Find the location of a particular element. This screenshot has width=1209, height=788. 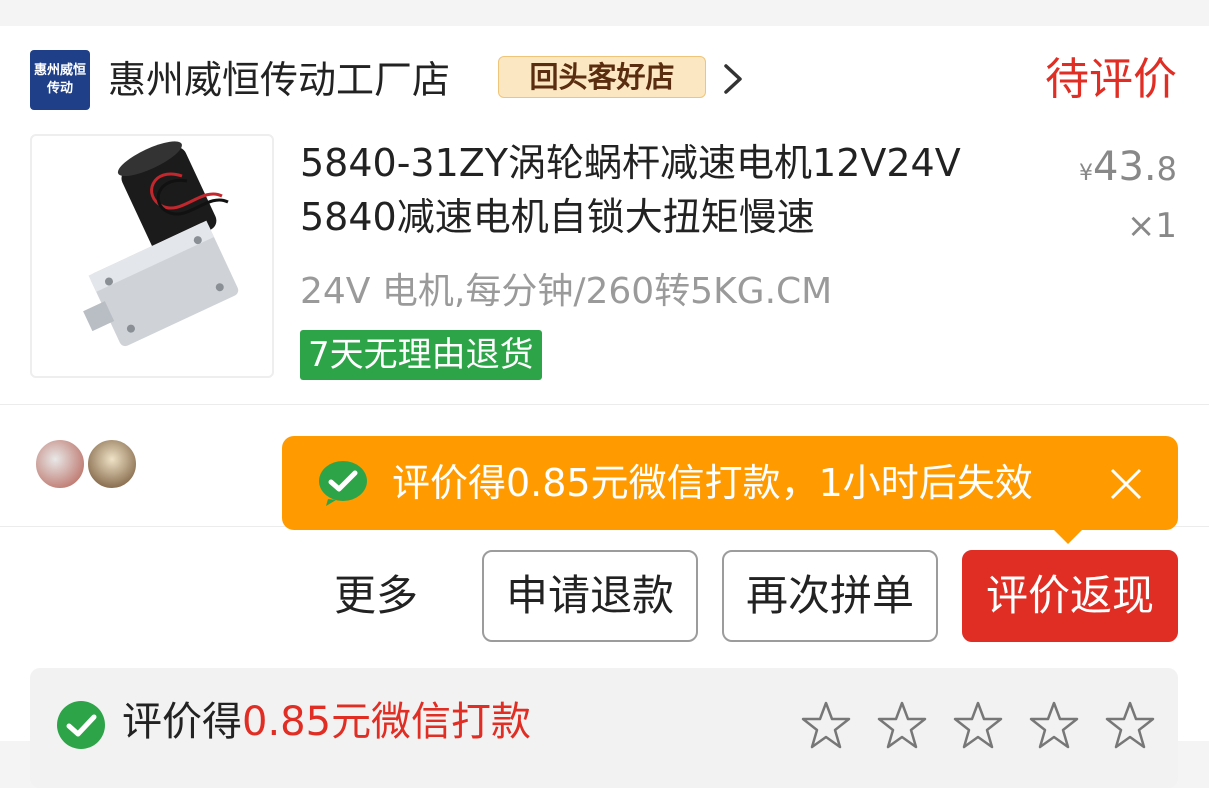

currency-symbol: ¥ is located at coordinates (1086, 173).